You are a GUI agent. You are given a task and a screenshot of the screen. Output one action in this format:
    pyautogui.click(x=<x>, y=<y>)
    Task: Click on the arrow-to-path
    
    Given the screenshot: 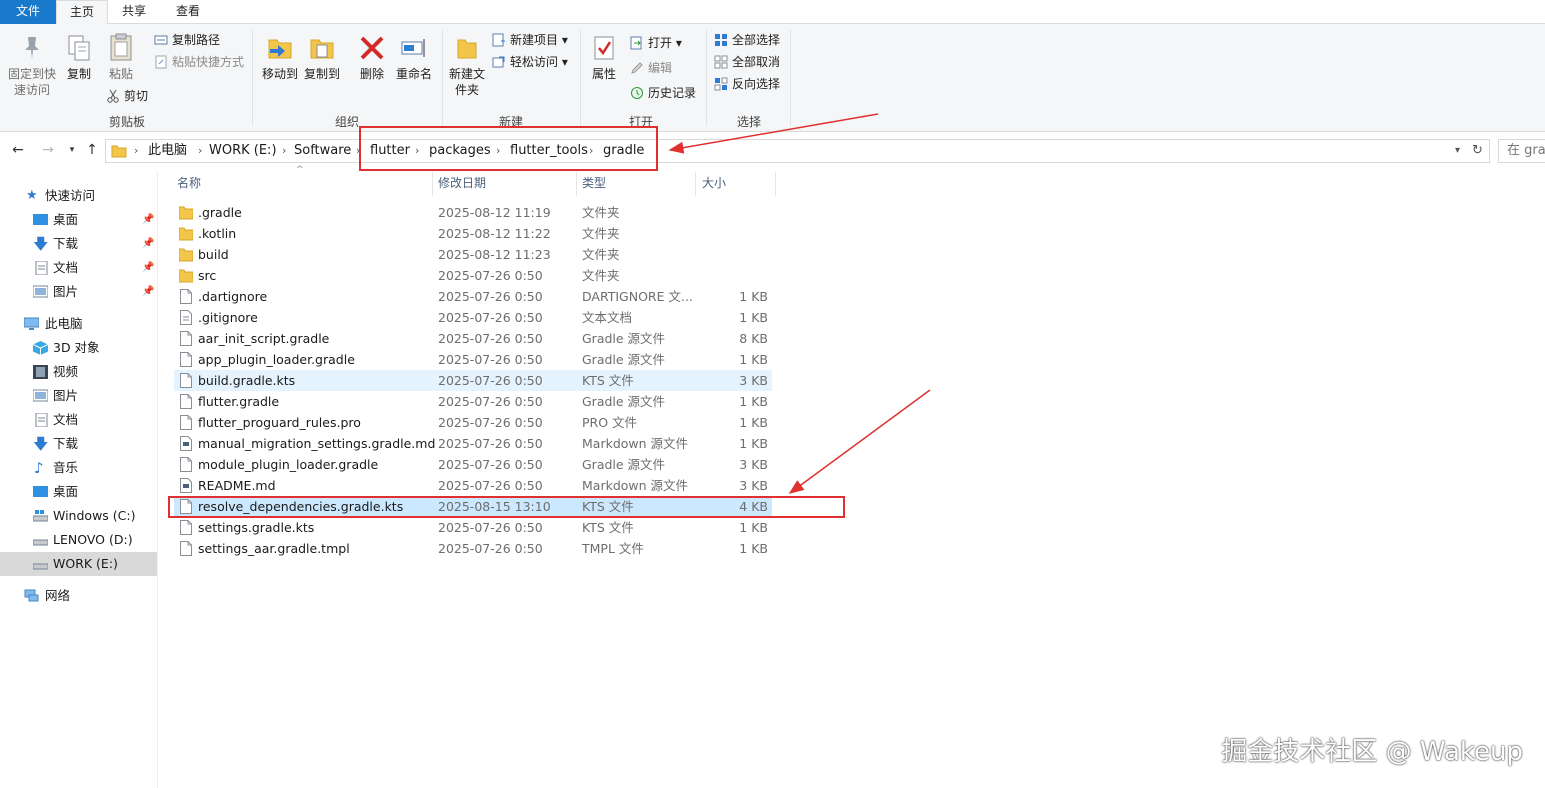 What is the action you would take?
    pyautogui.click(x=773, y=133)
    